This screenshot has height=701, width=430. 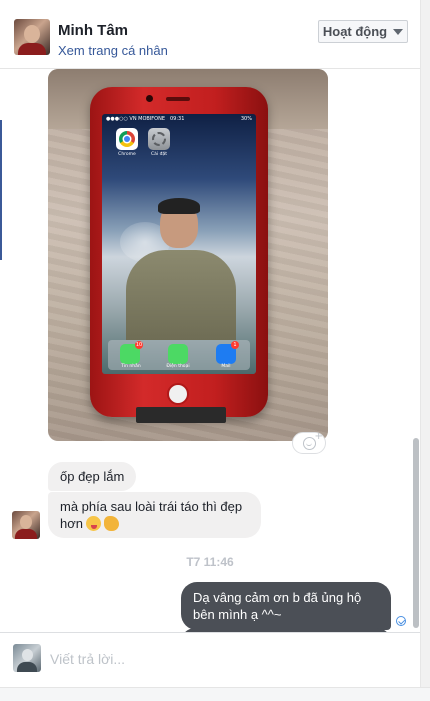 I want to click on smiley-plus-icon, so click(x=312, y=440).